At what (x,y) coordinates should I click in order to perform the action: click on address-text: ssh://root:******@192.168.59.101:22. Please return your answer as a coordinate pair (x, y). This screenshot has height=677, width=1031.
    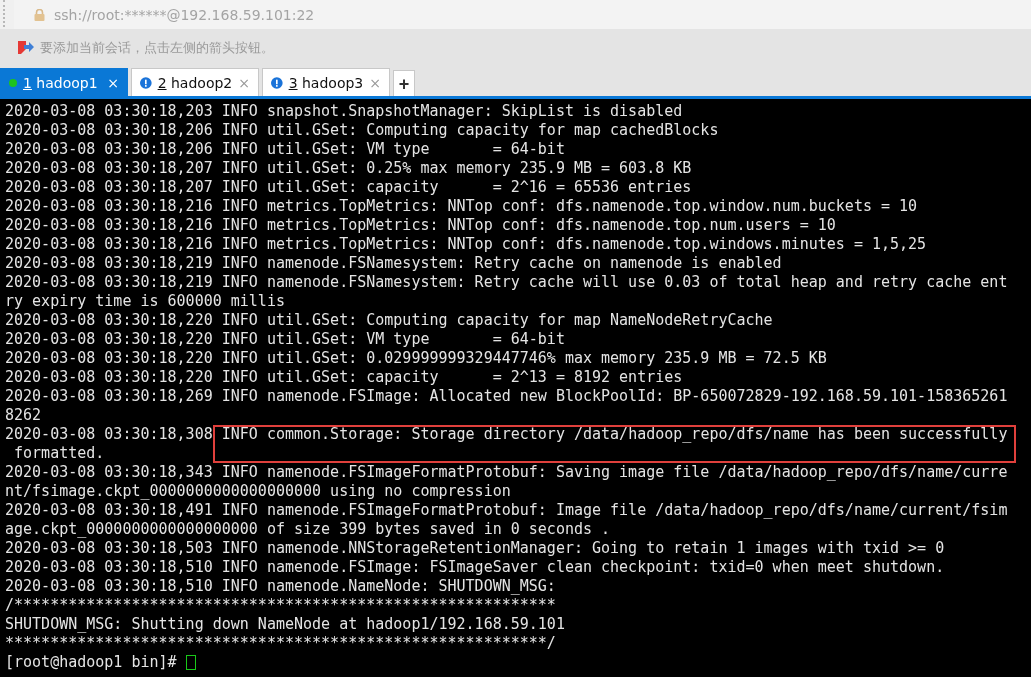
    Looking at the image, I should click on (184, 14).